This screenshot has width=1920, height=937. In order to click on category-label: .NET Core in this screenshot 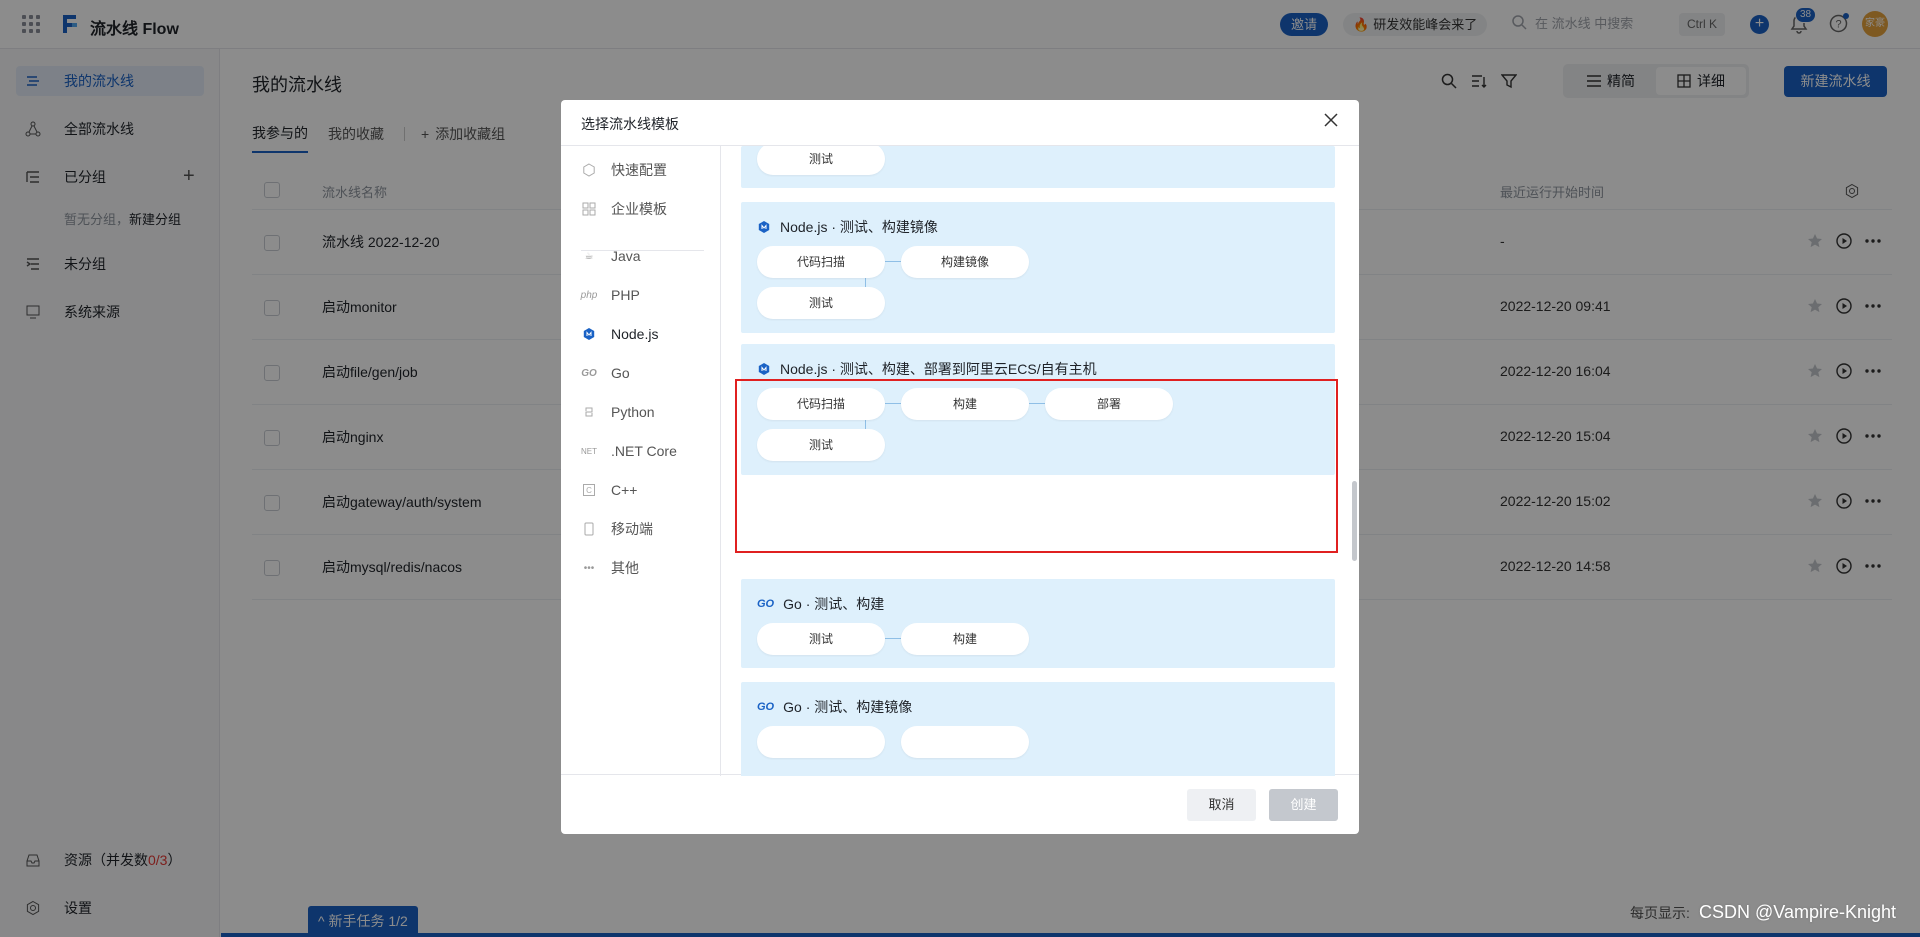, I will do `click(644, 451)`.